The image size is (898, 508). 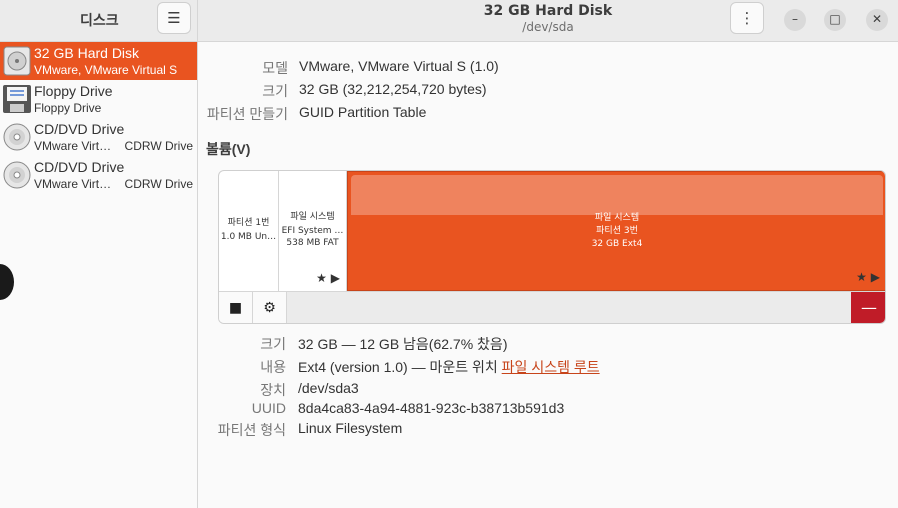 What do you see at coordinates (399, 66) in the screenshot?
I see `model-value: VMware, VMware Virtual S (1.0)` at bounding box center [399, 66].